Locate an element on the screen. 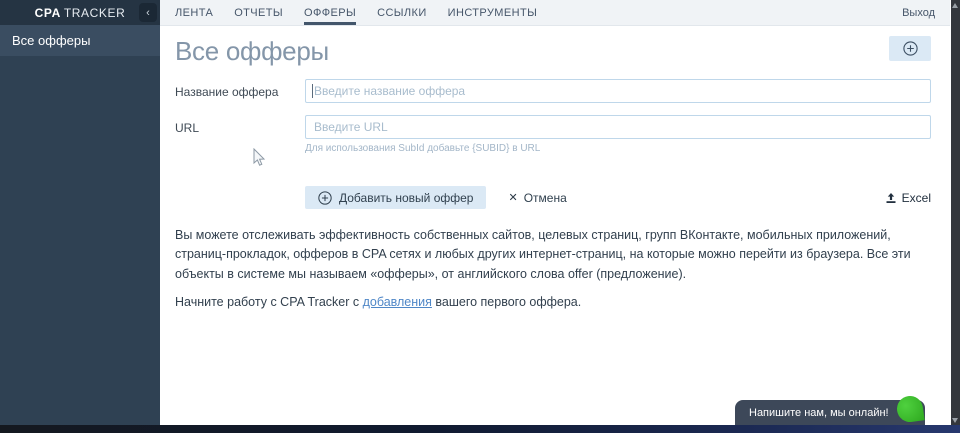  window-bottom-edge is located at coordinates (480, 429).